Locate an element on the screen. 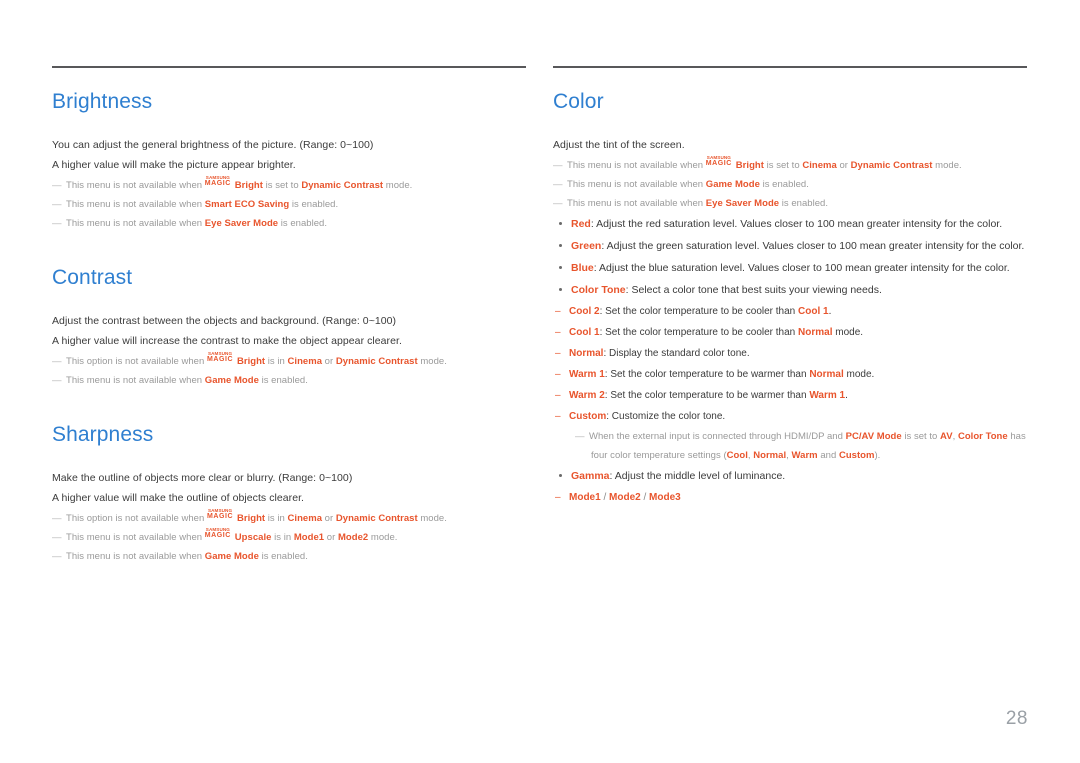 This screenshot has width=1080, height=763. note-highlight: Cool is located at coordinates (737, 455).